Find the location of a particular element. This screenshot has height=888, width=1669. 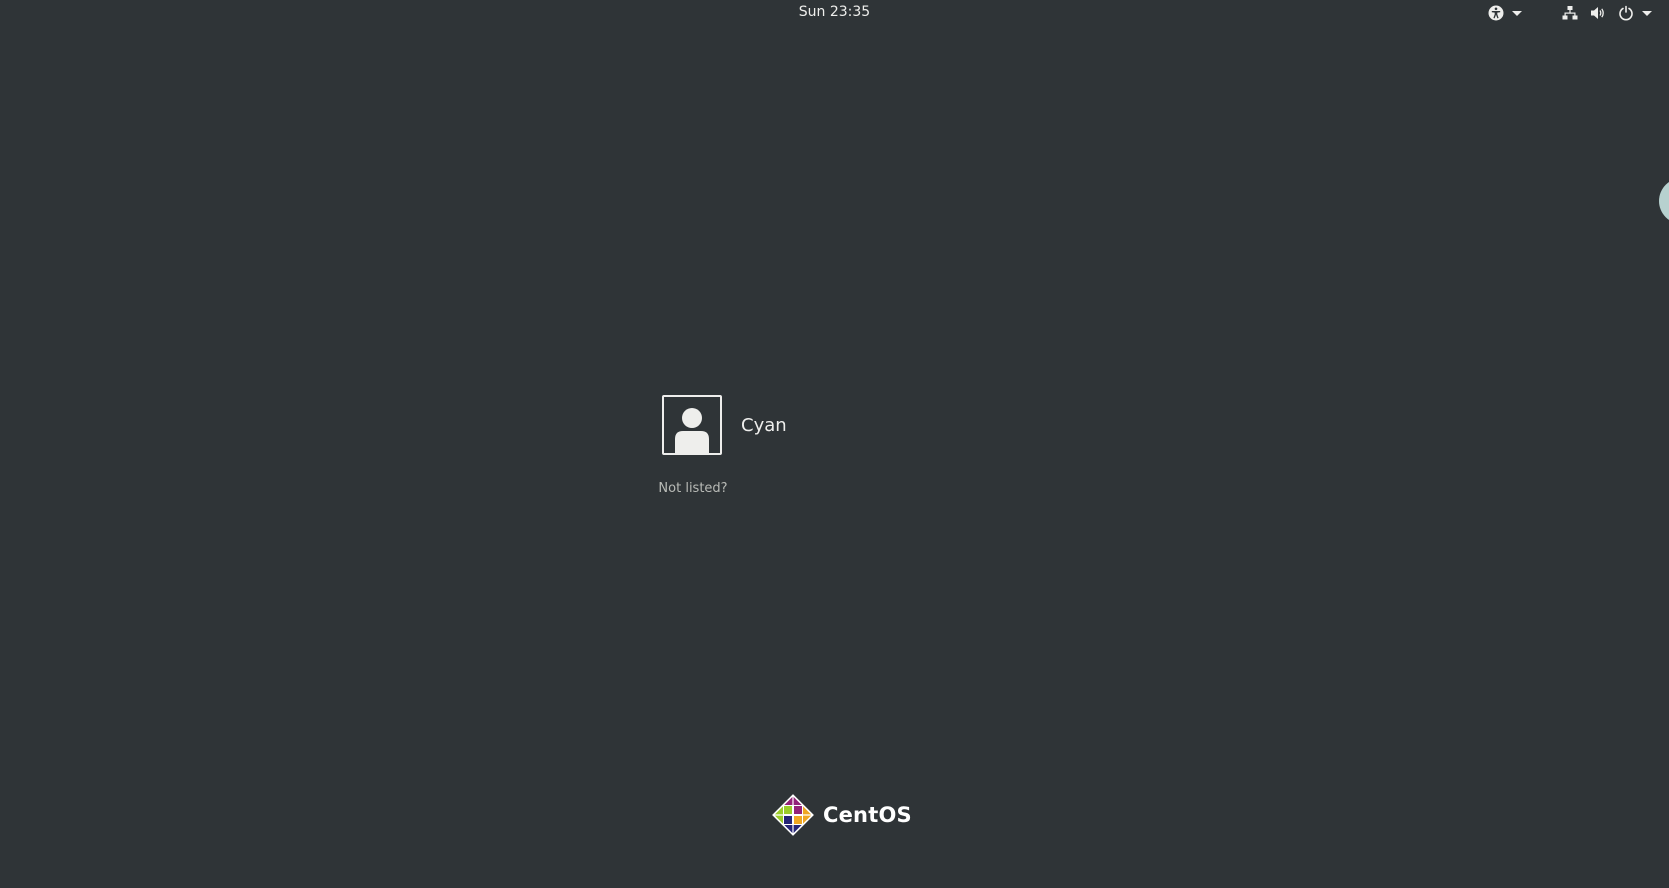

clock-container: Sun 23:35 is located at coordinates (834, 12).